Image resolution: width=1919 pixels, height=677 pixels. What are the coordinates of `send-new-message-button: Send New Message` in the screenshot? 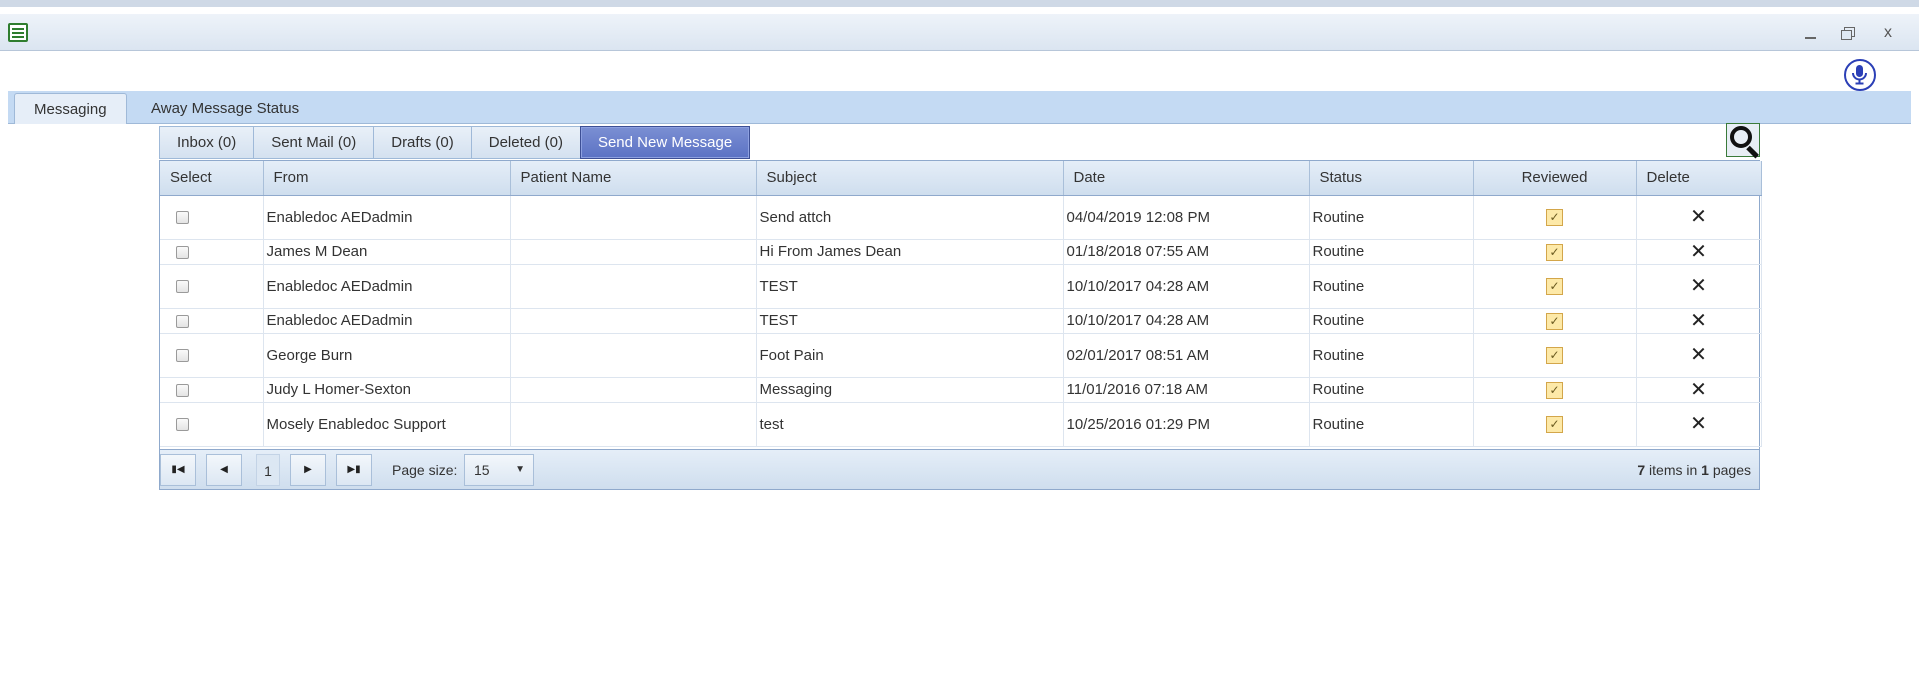 It's located at (665, 142).